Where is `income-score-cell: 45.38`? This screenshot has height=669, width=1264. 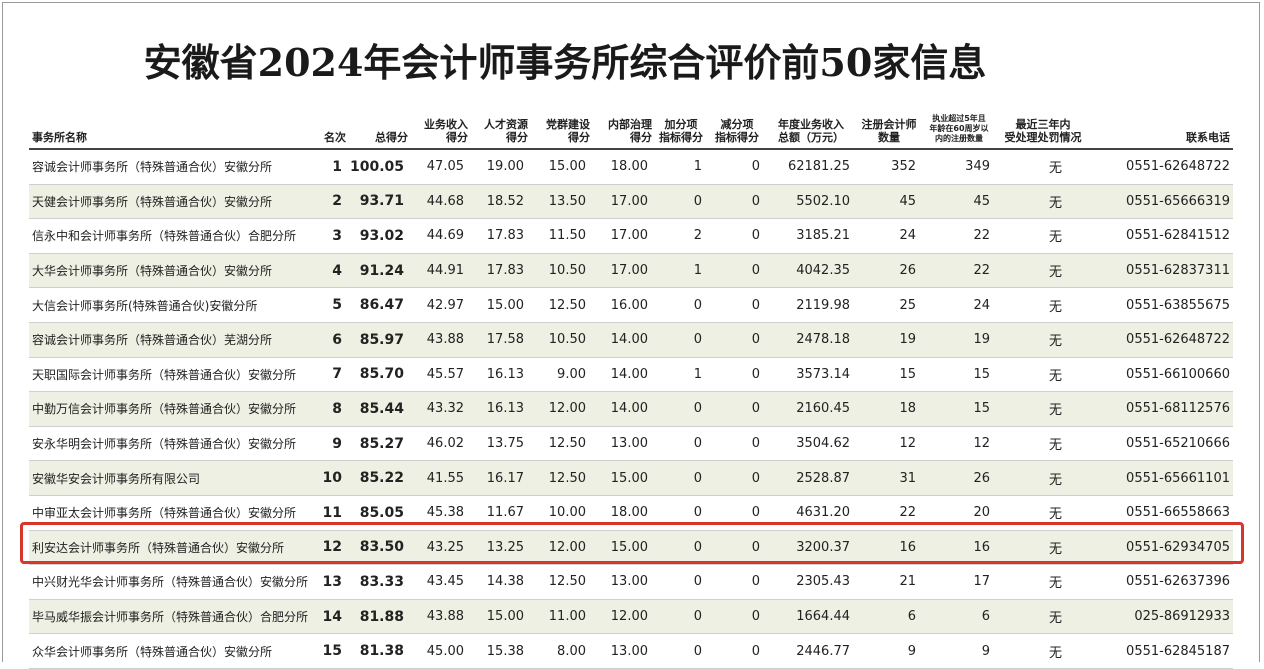
income-score-cell: 45.38 is located at coordinates (440, 513).